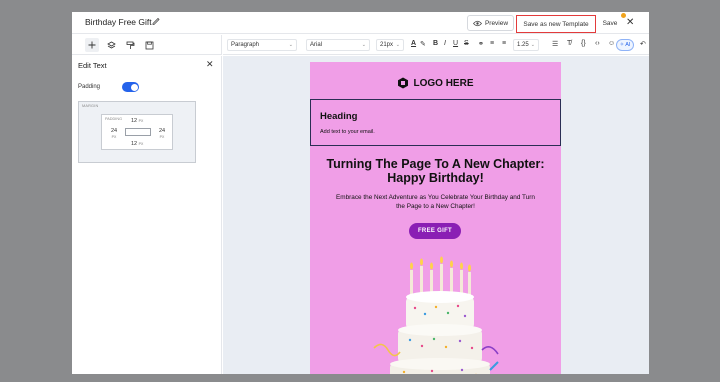 This screenshot has height=382, width=720. I want to click on free-gift-button: FREE GIFT, so click(435, 231).